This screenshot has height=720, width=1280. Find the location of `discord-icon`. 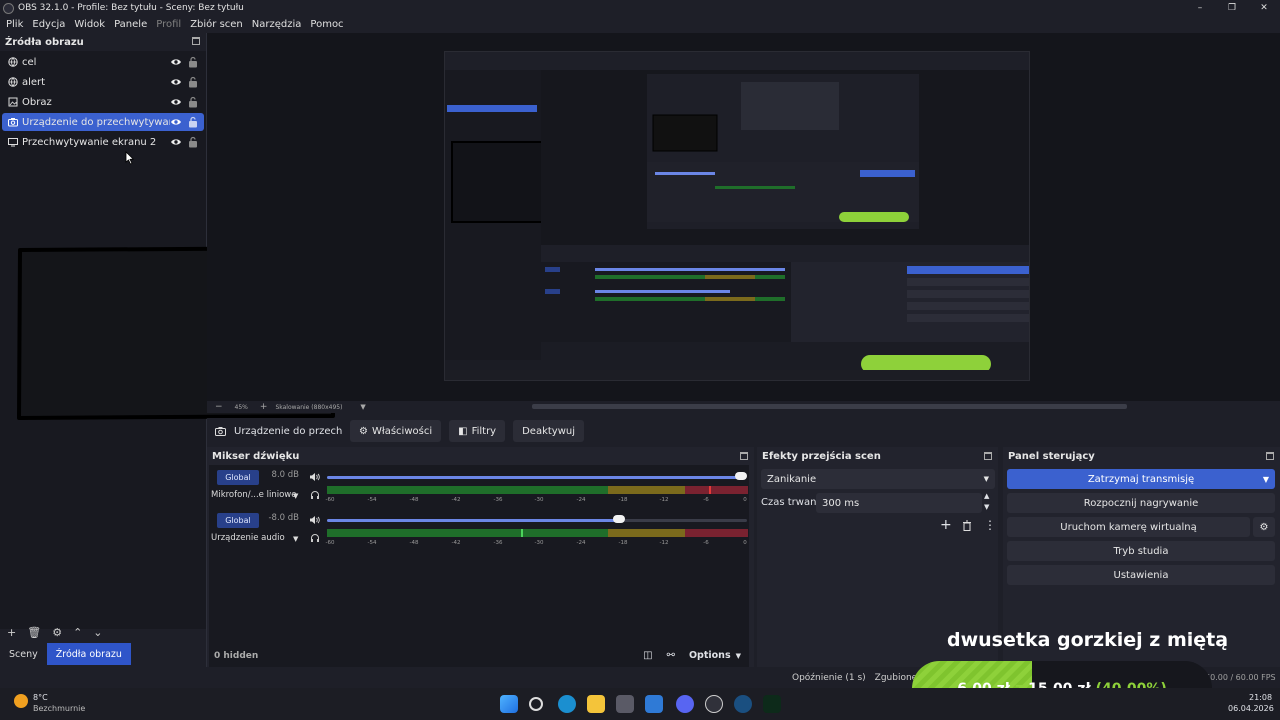

discord-icon is located at coordinates (685, 704).